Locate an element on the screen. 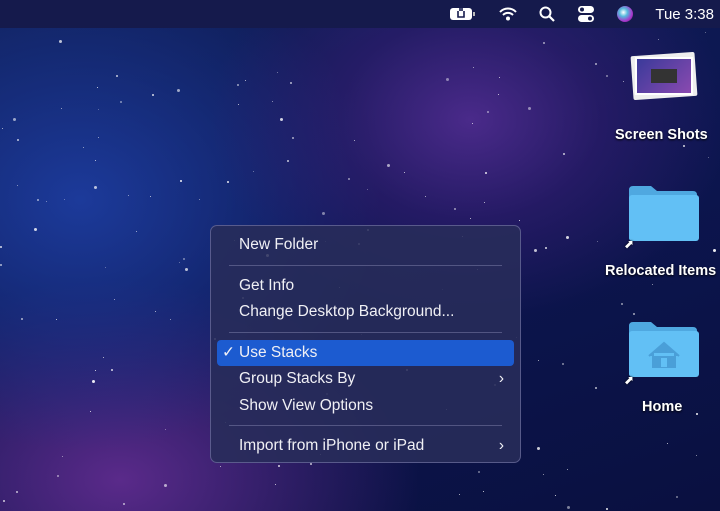 This screenshot has height=511, width=720. siri-icon is located at coordinates (625, 14).